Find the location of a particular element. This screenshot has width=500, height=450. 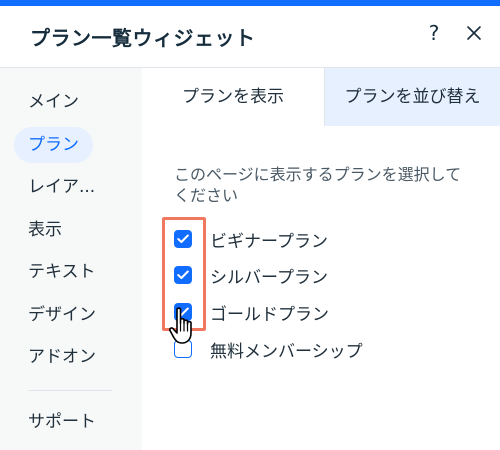

sidebar-item-text: テキスト is located at coordinates (62, 272).